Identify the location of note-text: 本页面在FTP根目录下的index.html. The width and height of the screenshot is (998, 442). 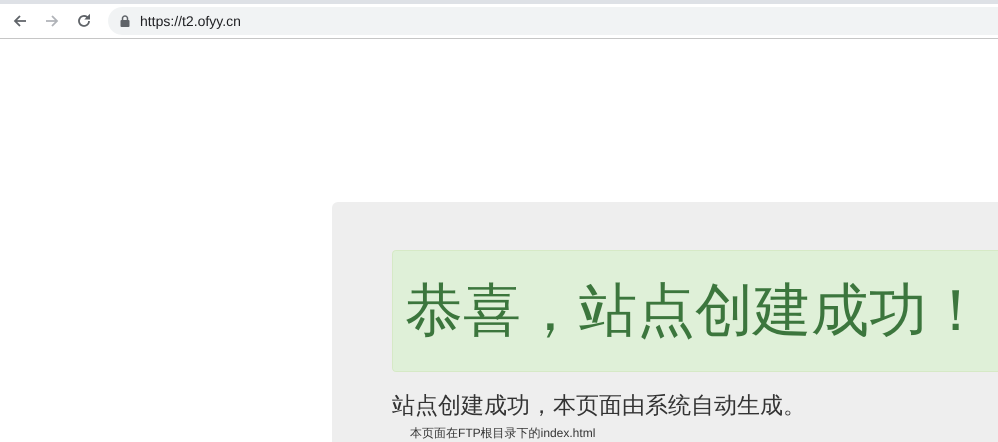
(503, 433).